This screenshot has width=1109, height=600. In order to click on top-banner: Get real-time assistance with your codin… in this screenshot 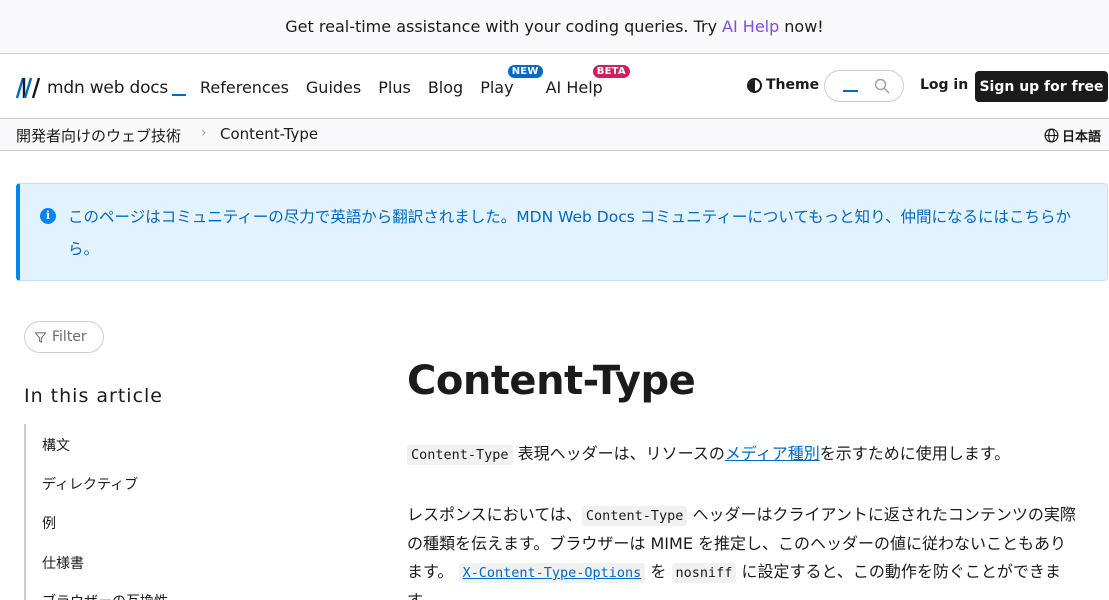, I will do `click(554, 27)`.